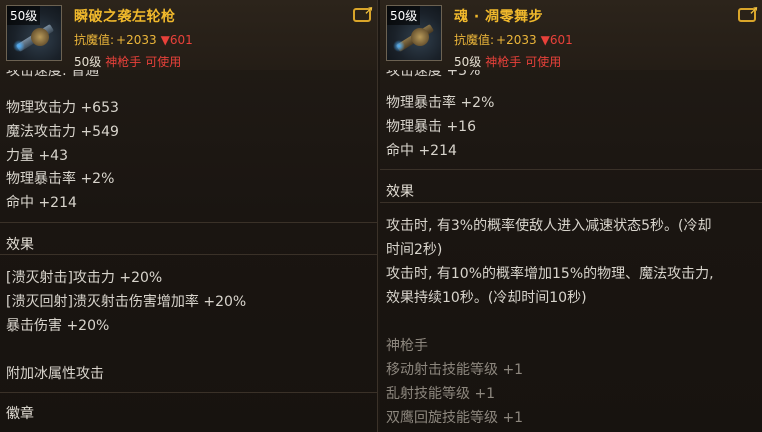 Image resolution: width=762 pixels, height=432 pixels. I want to click on skill-line: 移动射击技能等级 +1, so click(455, 370).